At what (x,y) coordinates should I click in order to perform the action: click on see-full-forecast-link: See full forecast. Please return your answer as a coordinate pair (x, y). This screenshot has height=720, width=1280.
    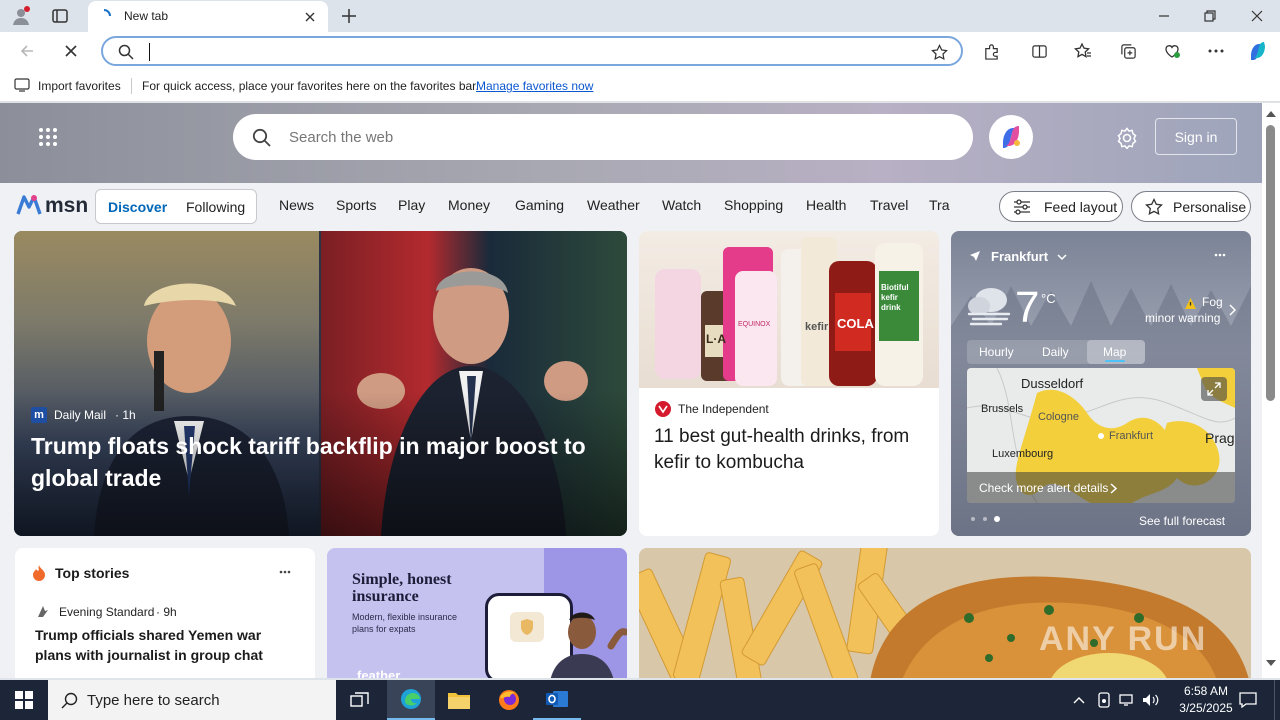
    Looking at the image, I should click on (1182, 521).